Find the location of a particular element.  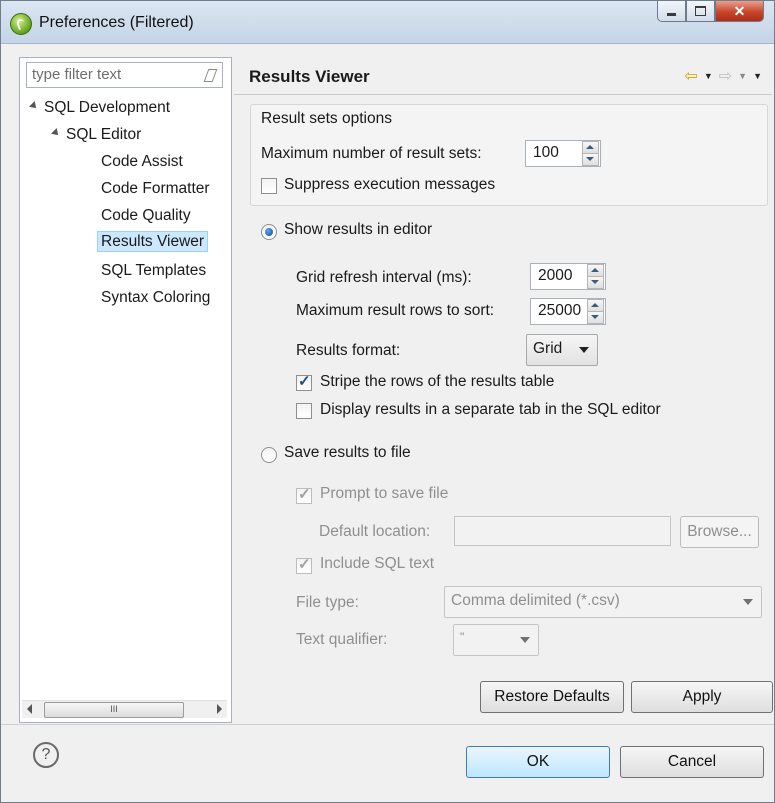

filter-field is located at coordinates (124, 75).